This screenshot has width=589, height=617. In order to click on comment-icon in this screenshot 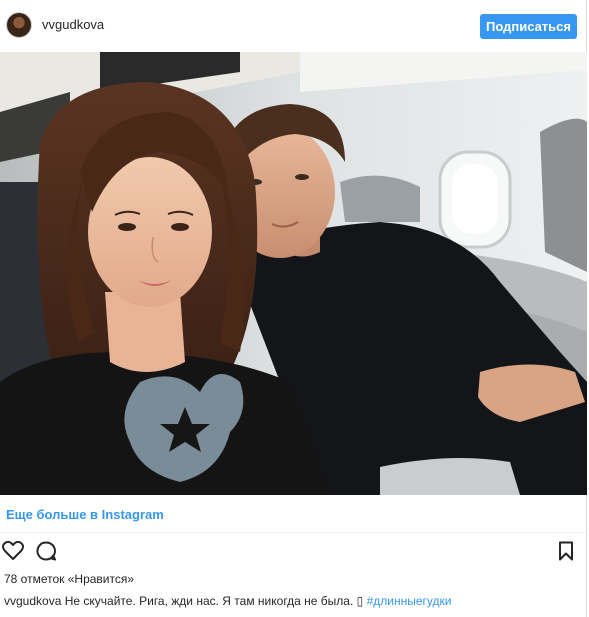, I will do `click(46, 551)`.